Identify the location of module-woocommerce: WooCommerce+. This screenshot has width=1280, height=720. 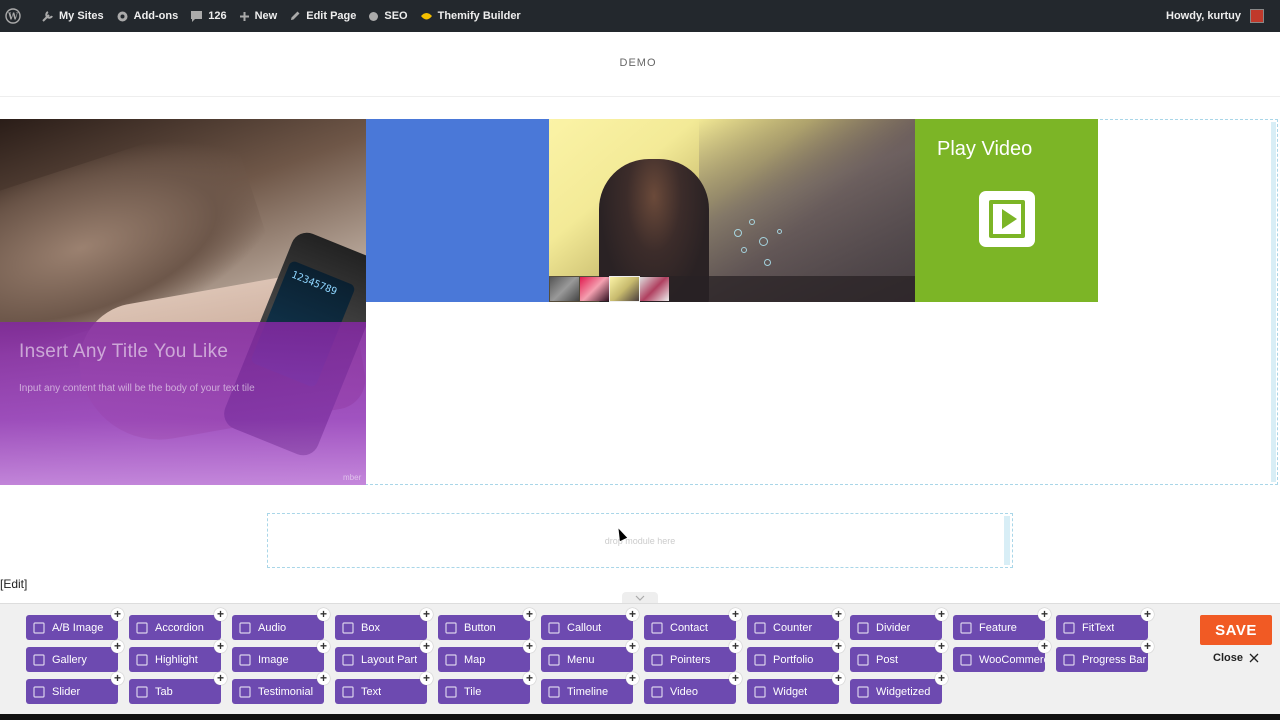
(1002, 656).